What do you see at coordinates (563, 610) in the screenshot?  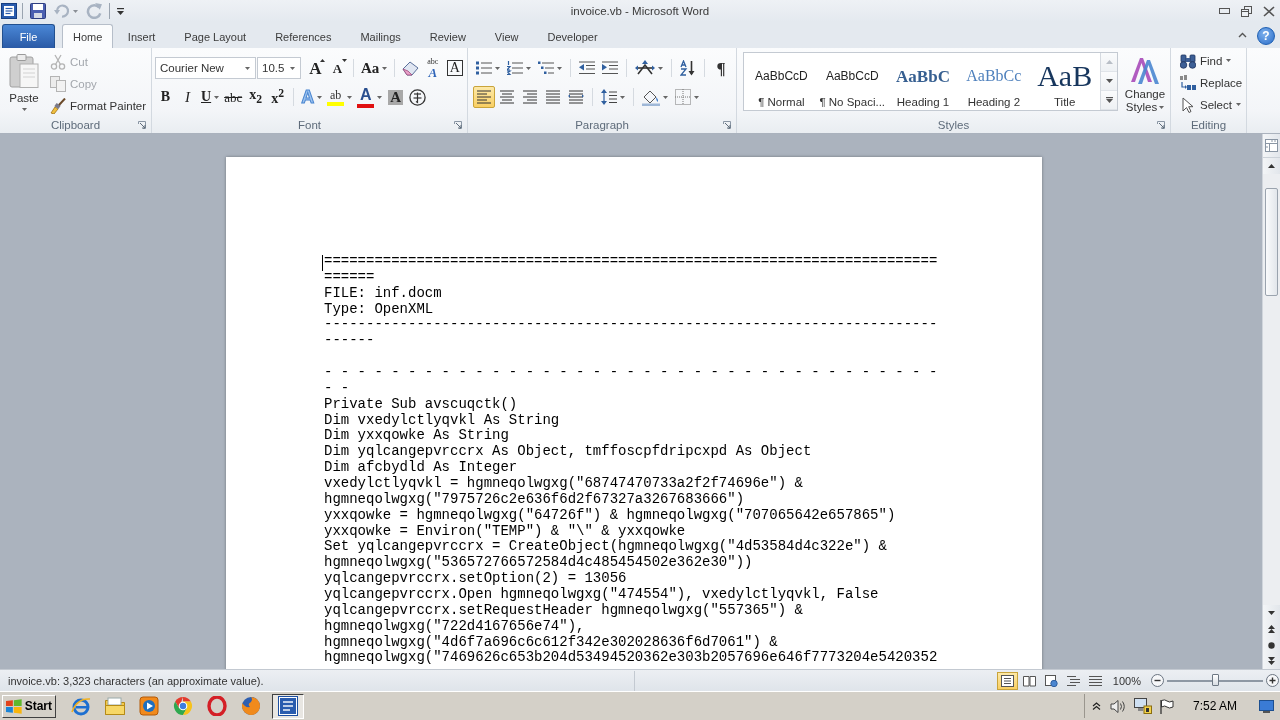 I see `code-line: yqlcangepvrccrx.setRequestHeader hgmneqolwgxg("557365") &` at bounding box center [563, 610].